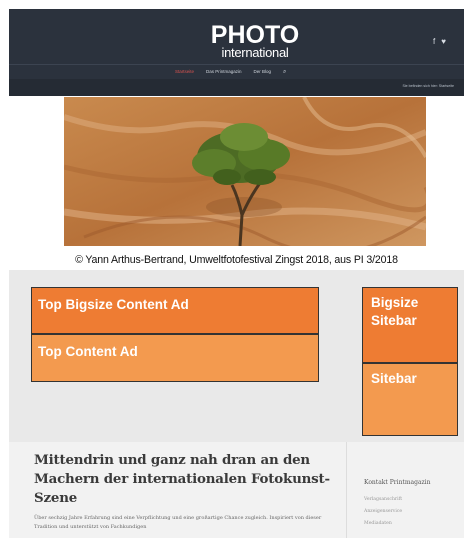 Image resolution: width=473 pixels, height=538 pixels. I want to click on bigsize-sitebar-ad: Bigsize Sitebar, so click(410, 325).